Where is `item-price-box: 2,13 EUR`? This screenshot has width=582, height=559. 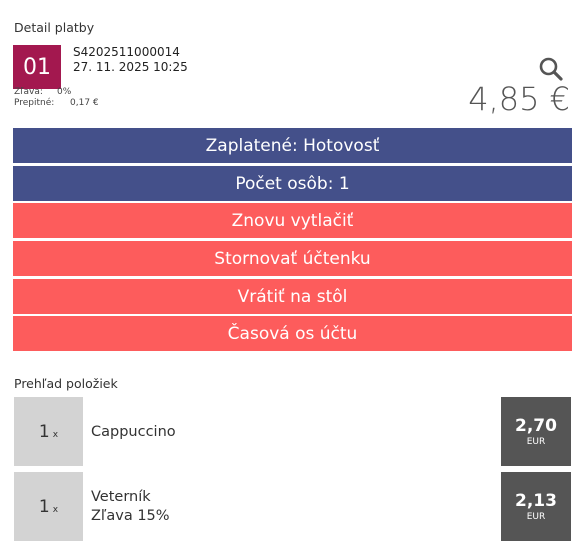
item-price-box: 2,13 EUR is located at coordinates (536, 506).